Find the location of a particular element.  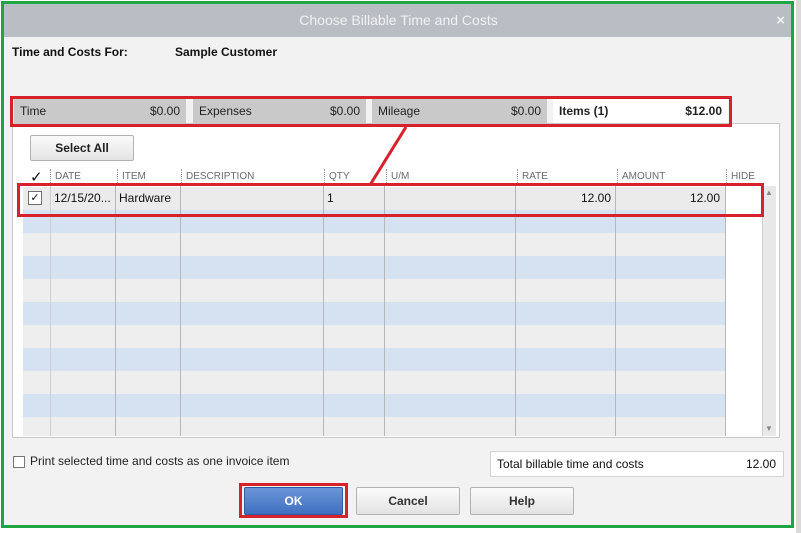

close-icon: × is located at coordinates (780, 20).